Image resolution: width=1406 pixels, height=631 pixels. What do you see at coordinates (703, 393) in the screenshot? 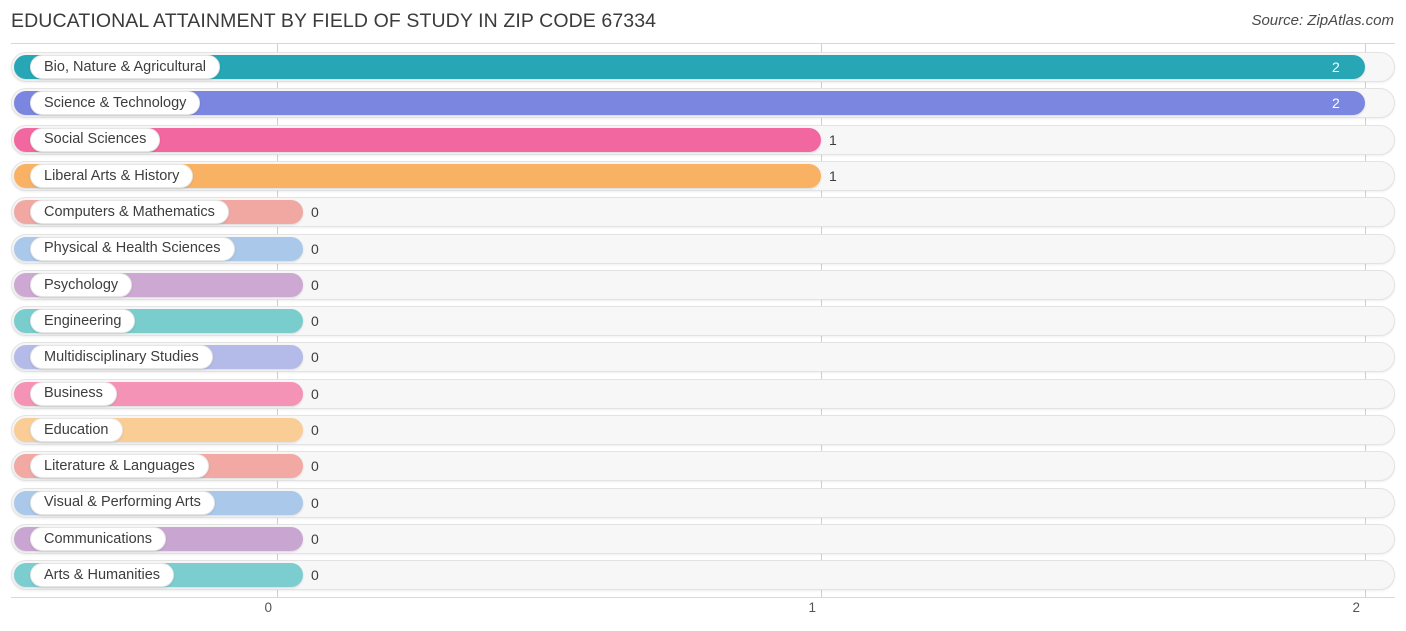
I see `bar-row: Business 0` at bounding box center [703, 393].